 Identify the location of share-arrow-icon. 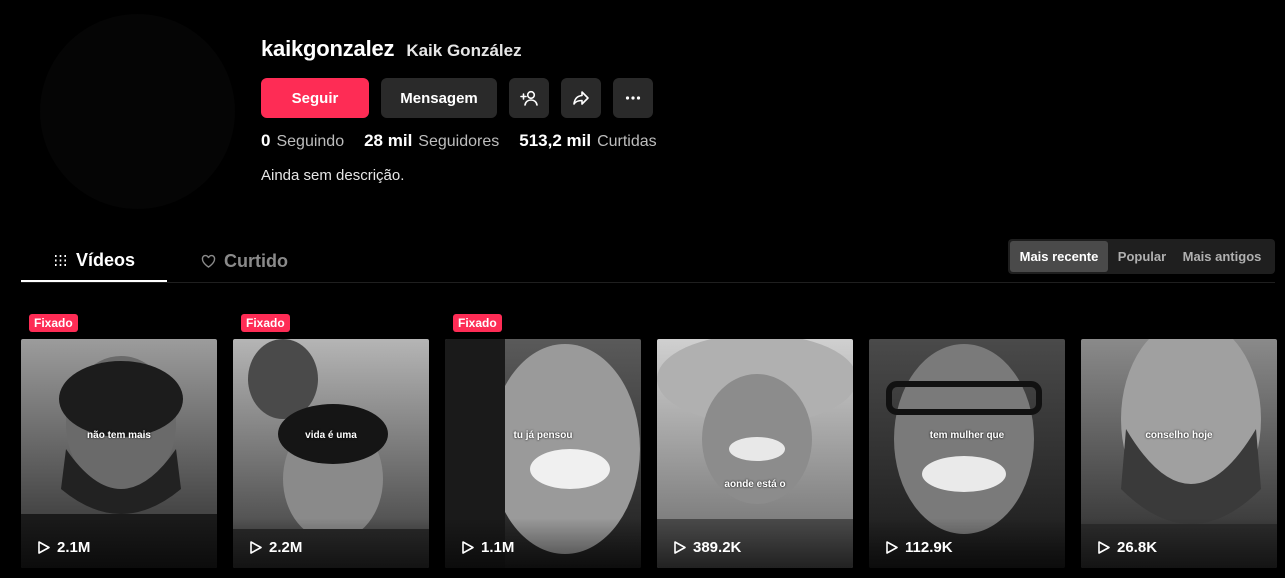
(581, 98).